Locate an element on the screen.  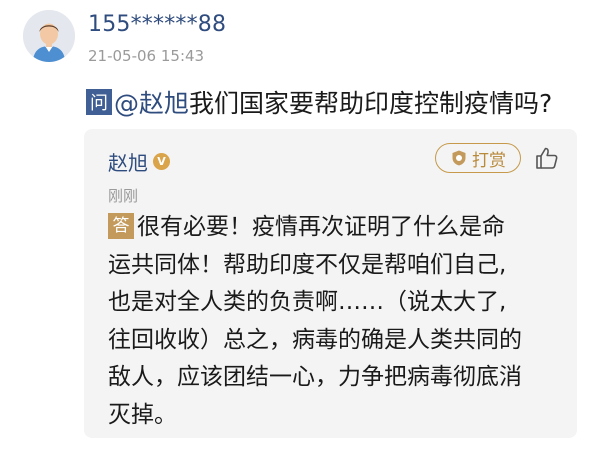
answer-line: 灭掉。 is located at coordinates (142, 414).